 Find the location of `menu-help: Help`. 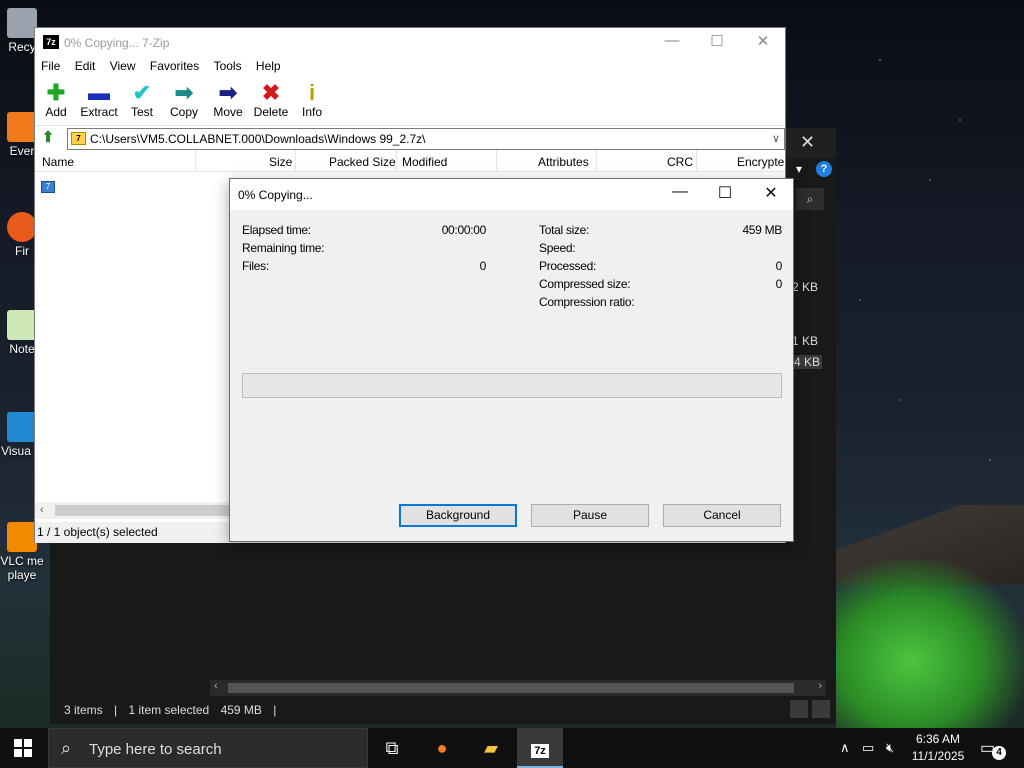

menu-help: Help is located at coordinates (268, 66).